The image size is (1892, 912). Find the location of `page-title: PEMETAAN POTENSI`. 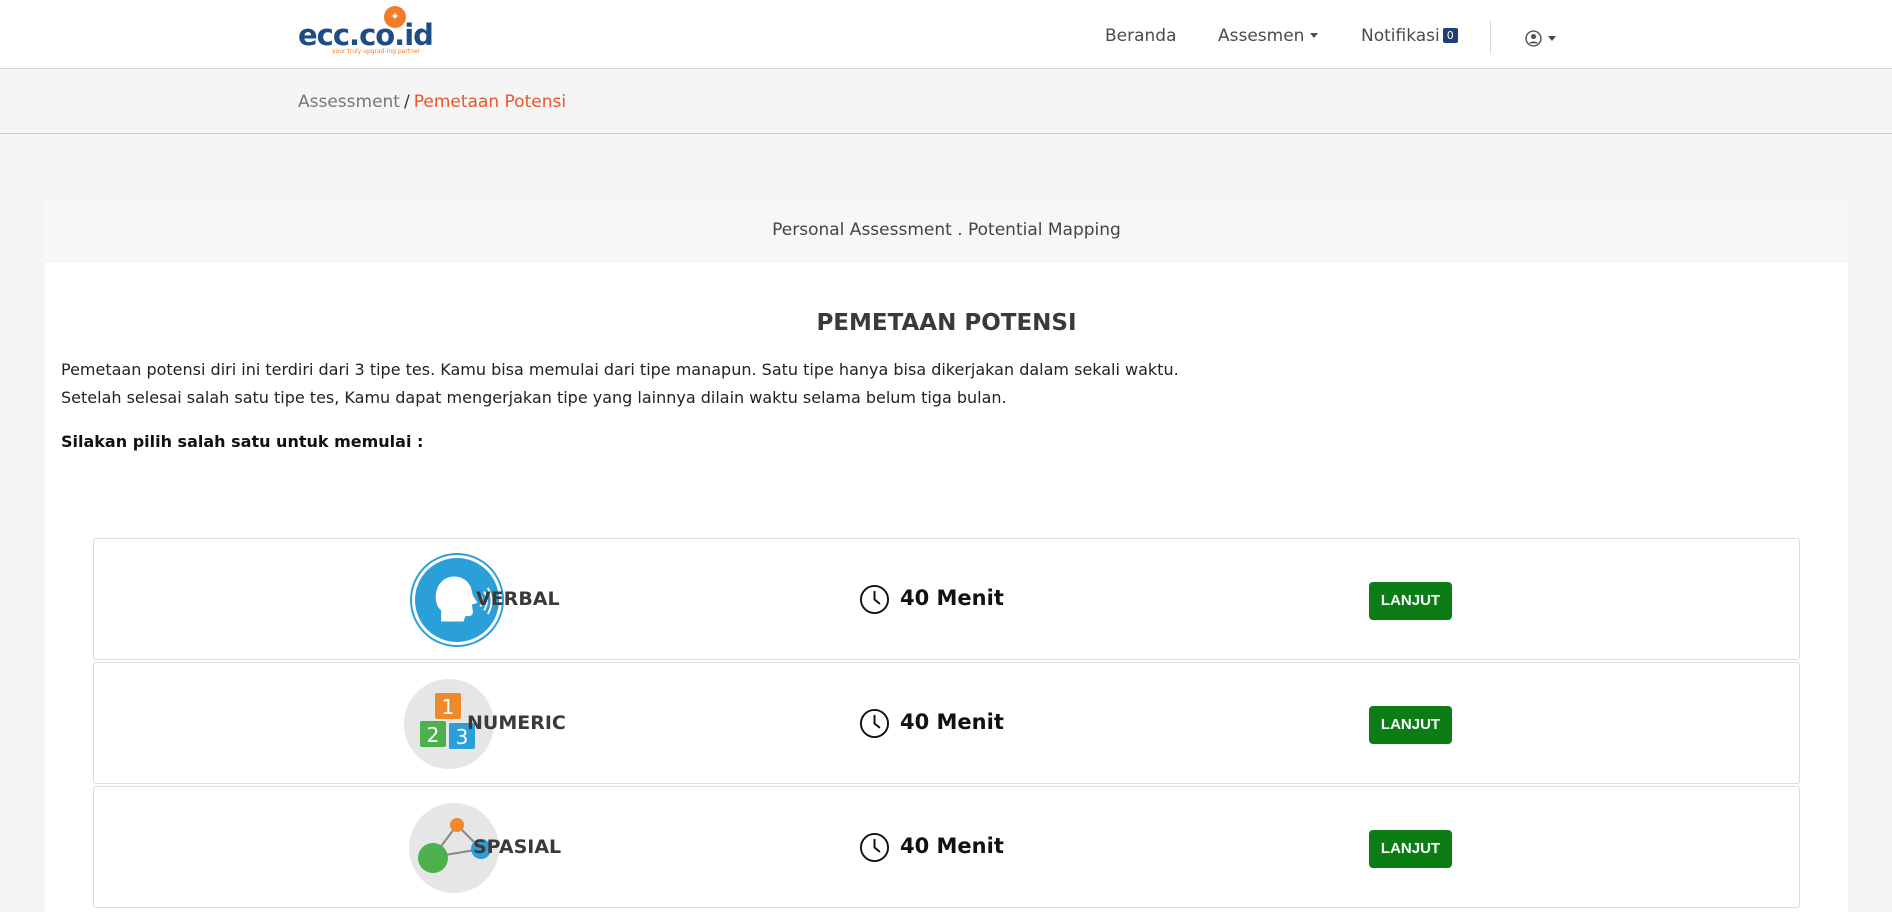

page-title: PEMETAAN POTENSI is located at coordinates (946, 323).